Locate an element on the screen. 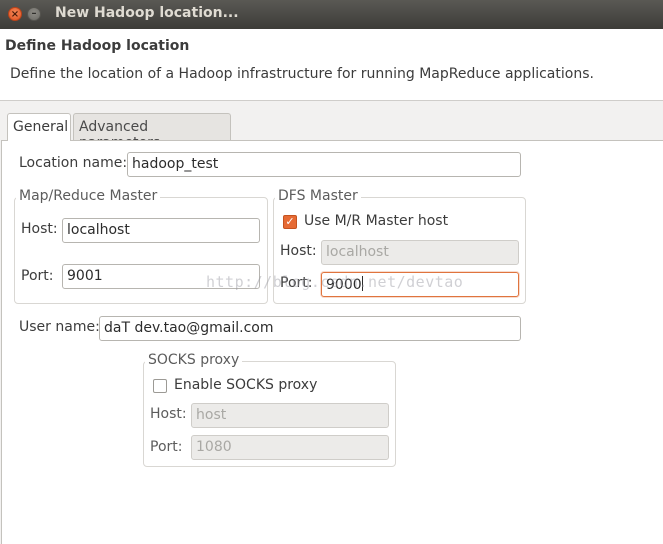  socks-port-input: 1080 is located at coordinates (290, 447).